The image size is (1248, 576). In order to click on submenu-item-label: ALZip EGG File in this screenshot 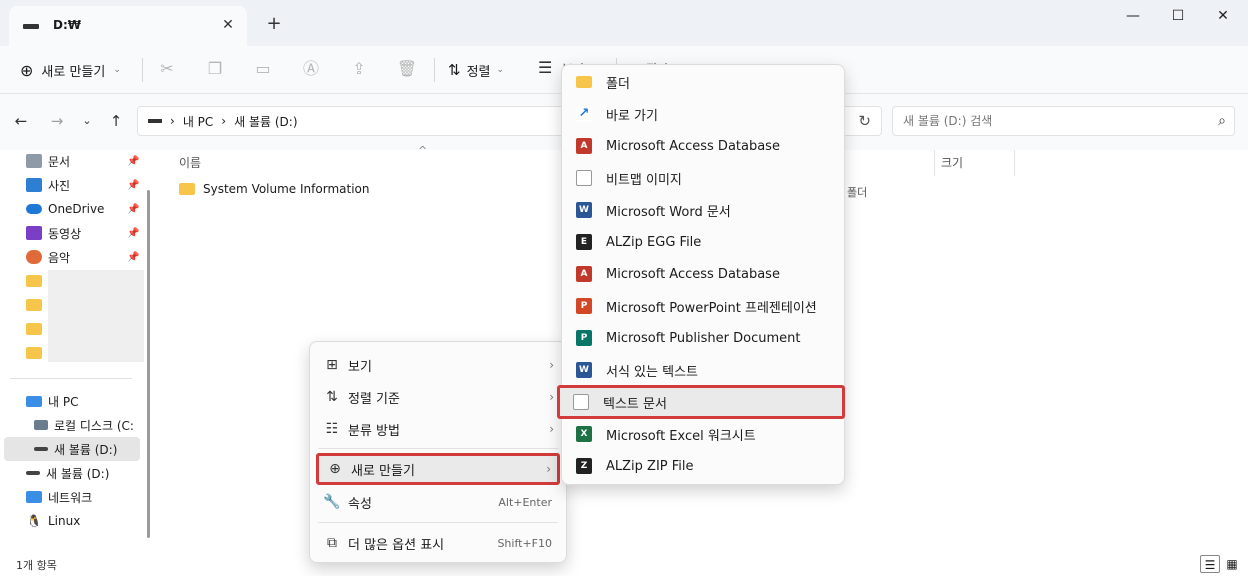, I will do `click(654, 242)`.